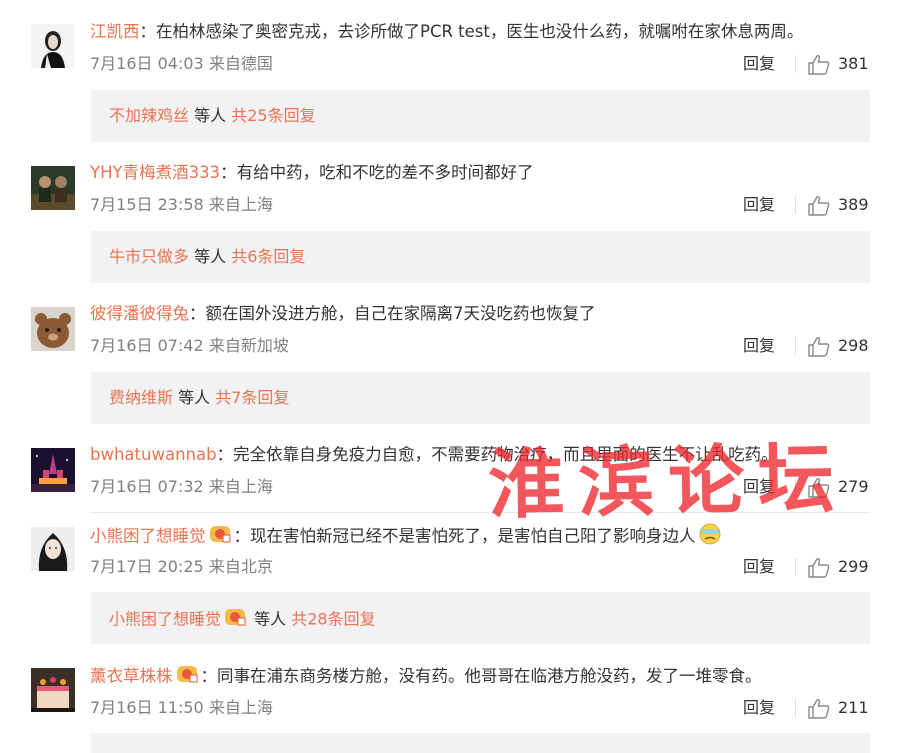 This screenshot has width=900, height=753. Describe the element at coordinates (181, 63) in the screenshot. I see `comment-meta: 7月16日 04:03 来自德国` at that location.